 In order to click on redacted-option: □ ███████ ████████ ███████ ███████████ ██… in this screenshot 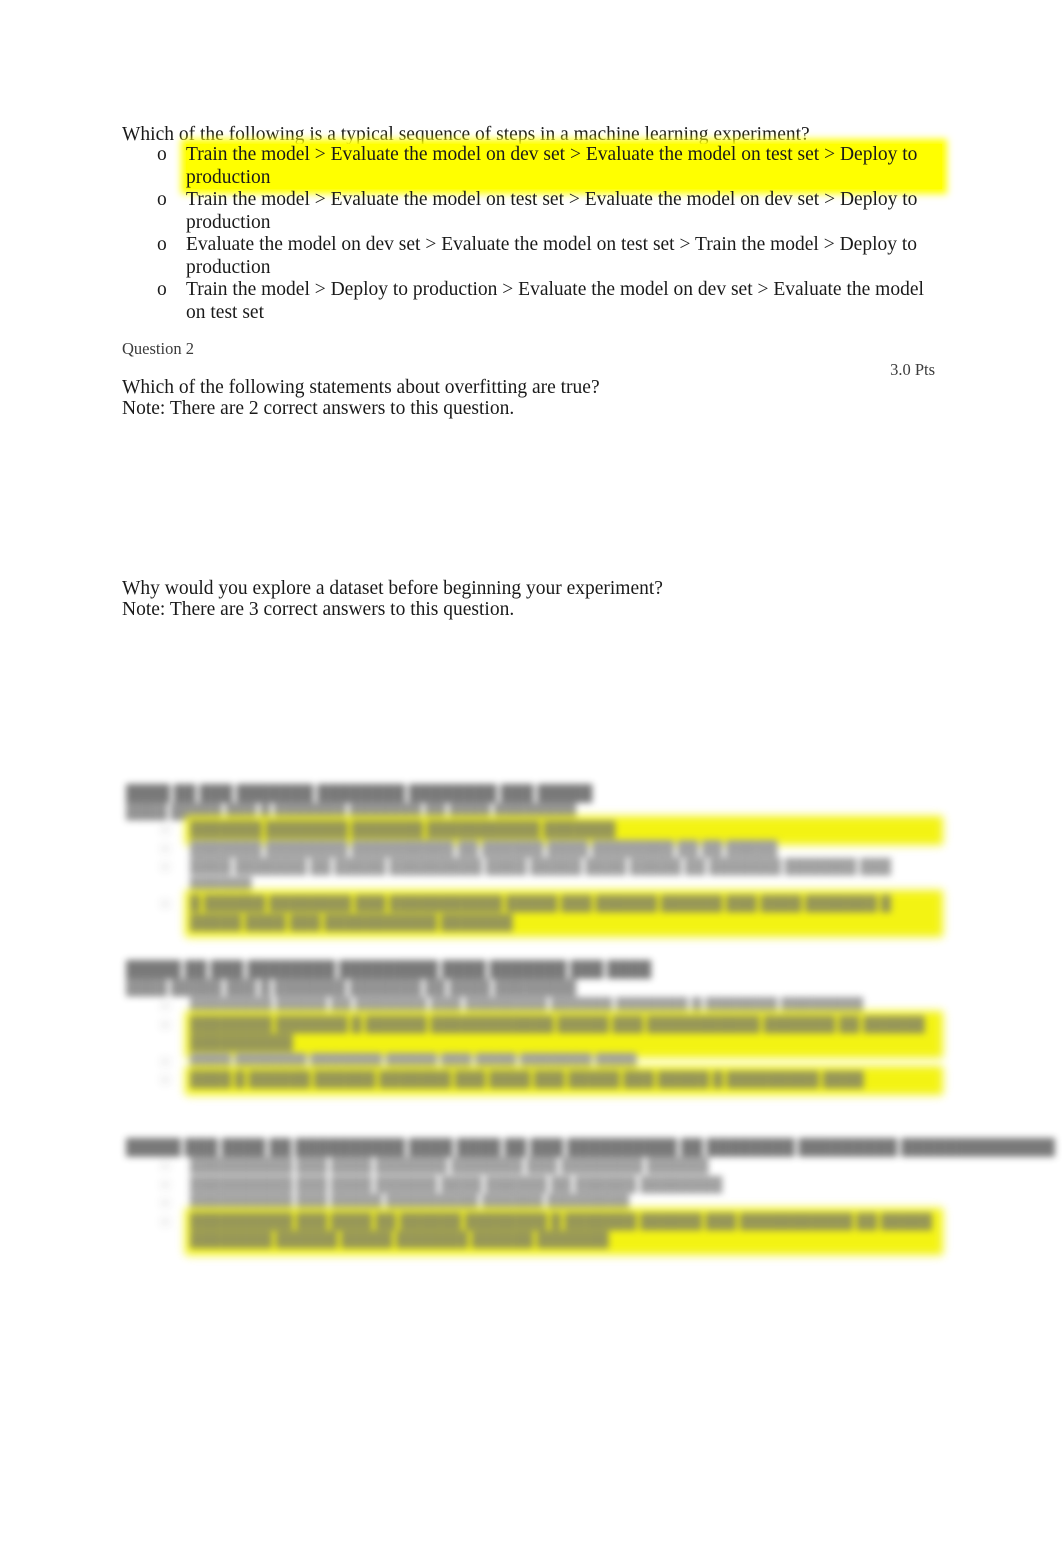, I will do `click(532, 830)`.